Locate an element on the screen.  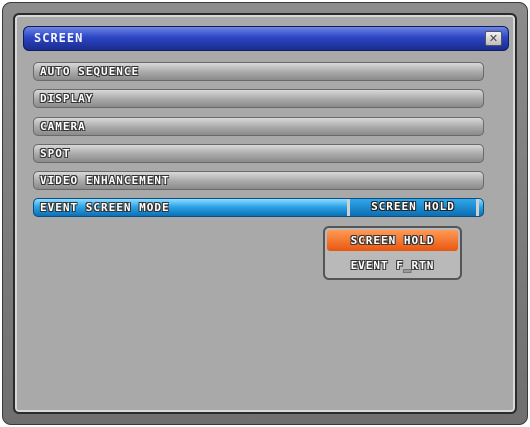
menu-item-camera: CAMERA is located at coordinates (258, 126).